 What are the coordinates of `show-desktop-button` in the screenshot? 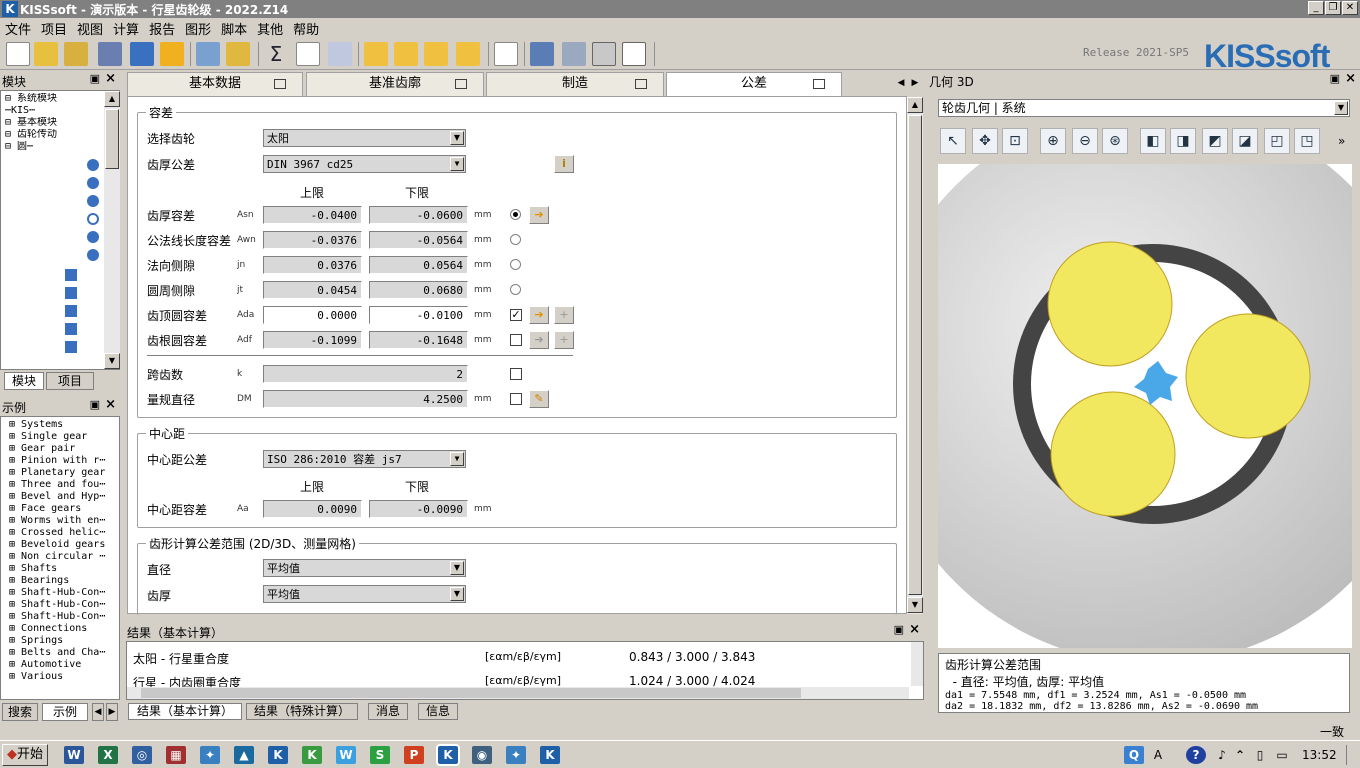 It's located at (1351, 755).